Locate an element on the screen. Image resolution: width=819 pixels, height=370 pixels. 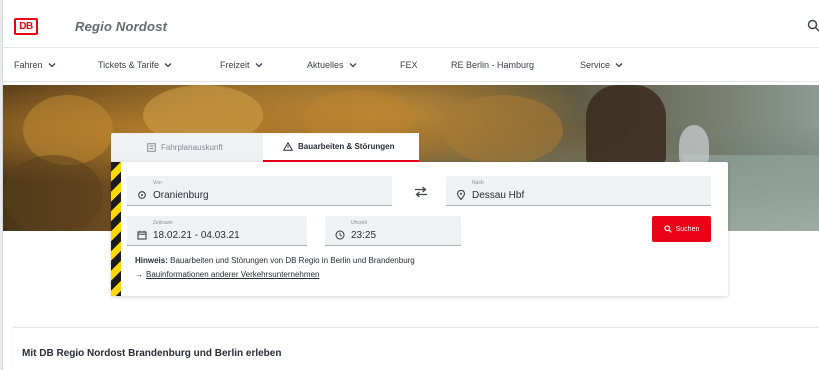
nav-label: RE Berlin - Hamburg is located at coordinates (493, 65).